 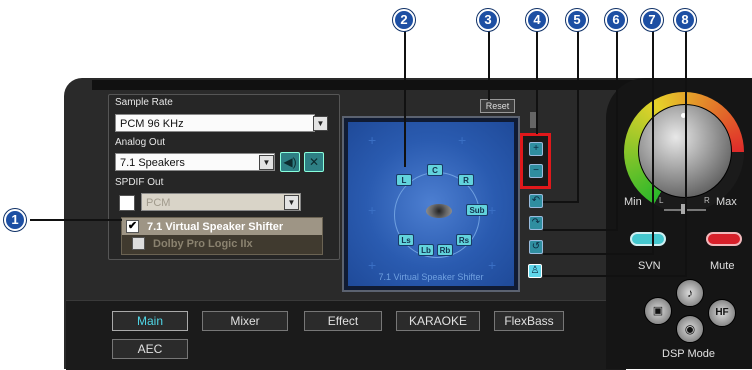 I want to click on dsp-mode-cluster: ♪ ▣ HF ◉, so click(x=693, y=315).